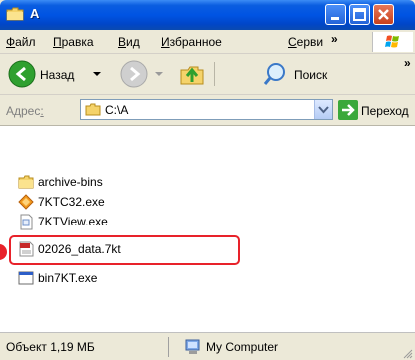 This screenshot has width=415, height=360. What do you see at coordinates (275, 74) in the screenshot?
I see `search-icon` at bounding box center [275, 74].